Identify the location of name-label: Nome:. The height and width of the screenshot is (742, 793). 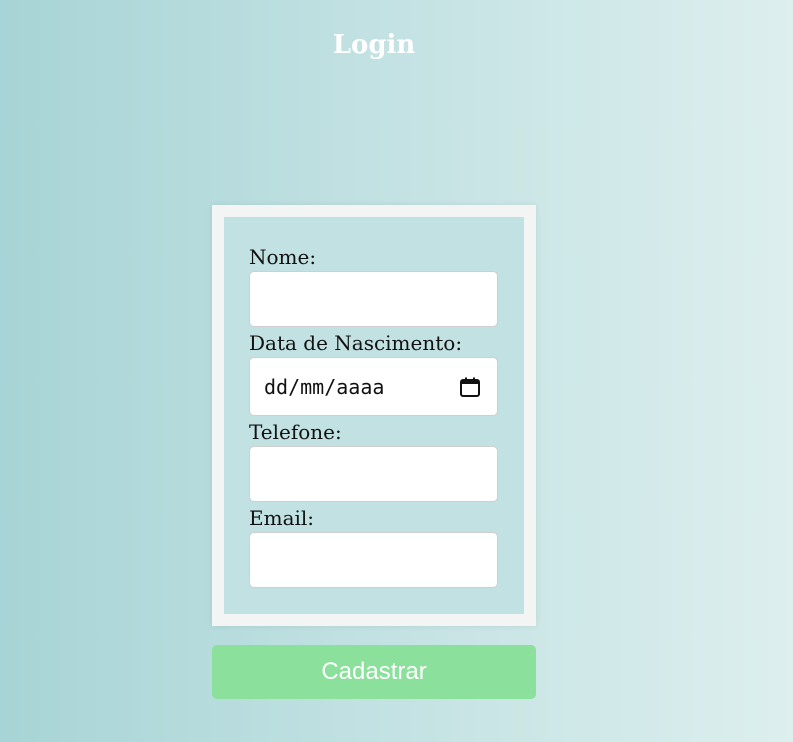
(283, 257).